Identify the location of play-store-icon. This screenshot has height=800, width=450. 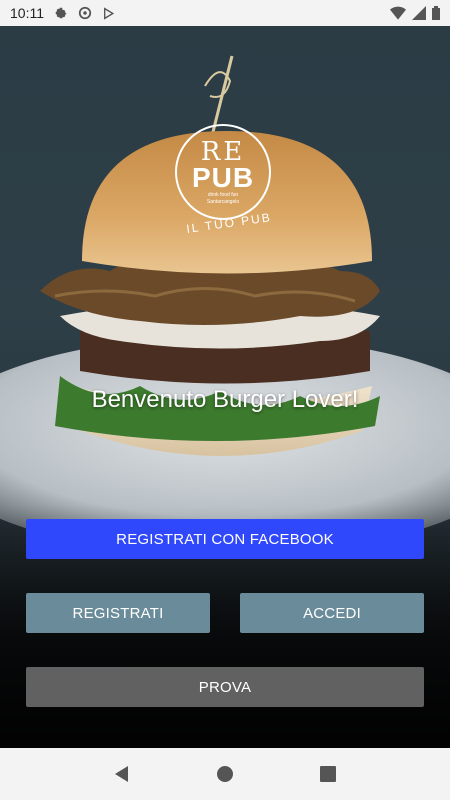
(108, 13).